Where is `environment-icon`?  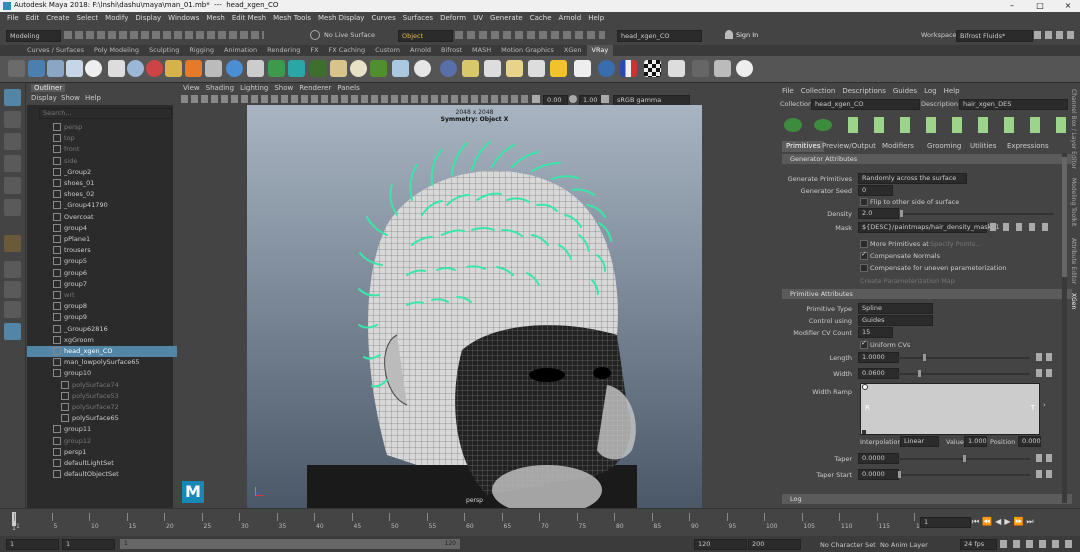
environment-icon is located at coordinates (606, 68).